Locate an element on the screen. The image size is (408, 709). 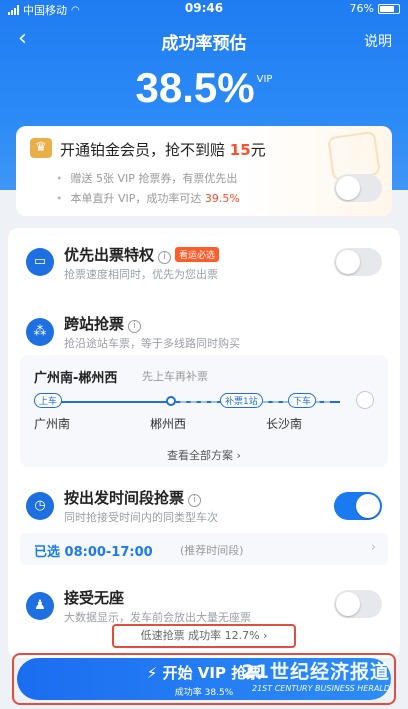
vip-benefit-2: 本单直升 VIP，成功率可达 39.5% is located at coordinates (148, 198).